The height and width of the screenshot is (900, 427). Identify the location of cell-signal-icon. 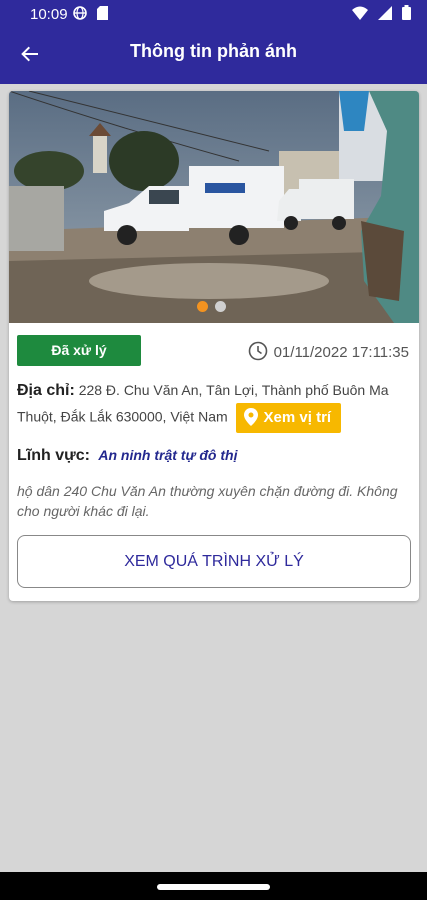
(384, 15).